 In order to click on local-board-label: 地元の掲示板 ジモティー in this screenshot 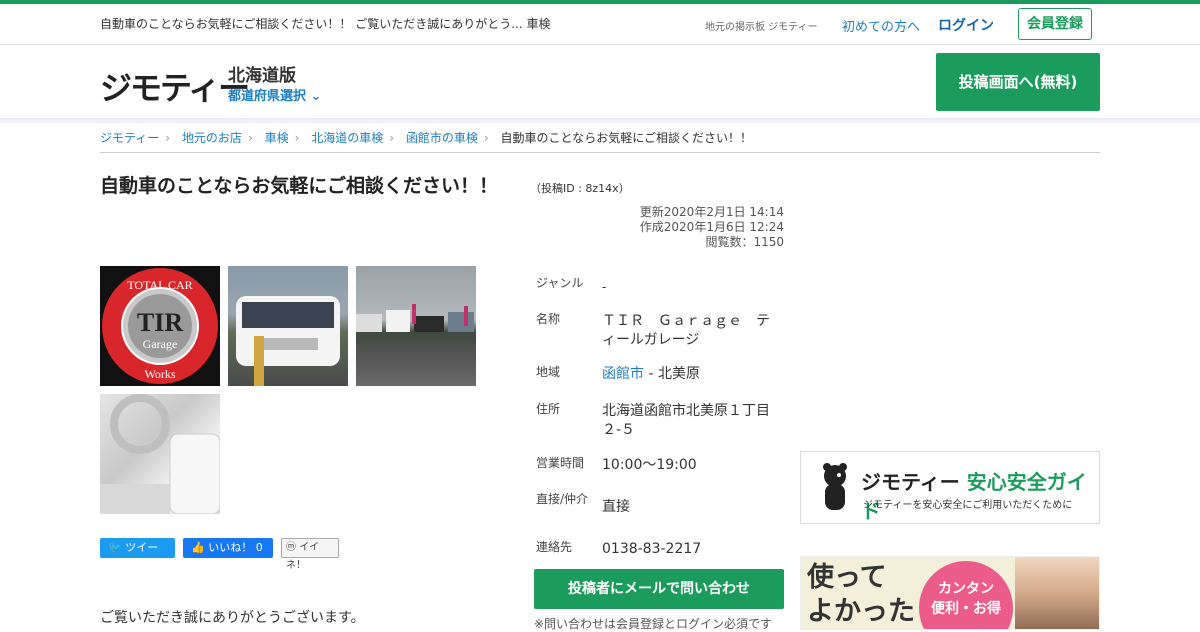, I will do `click(761, 25)`.